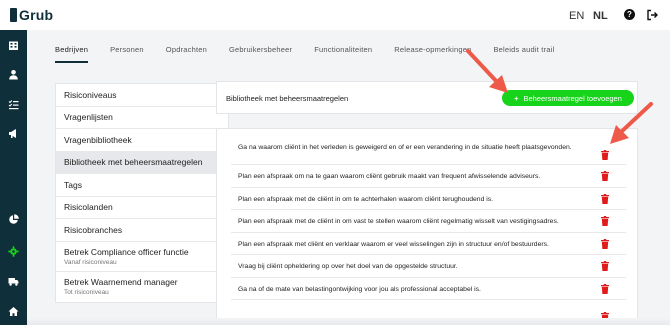  What do you see at coordinates (13, 45) in the screenshot?
I see `building-icon` at bounding box center [13, 45].